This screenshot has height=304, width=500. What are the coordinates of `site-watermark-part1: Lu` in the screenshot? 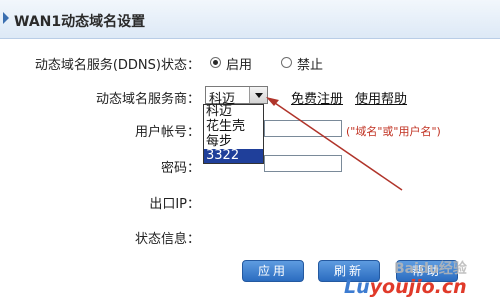 It's located at (357, 287).